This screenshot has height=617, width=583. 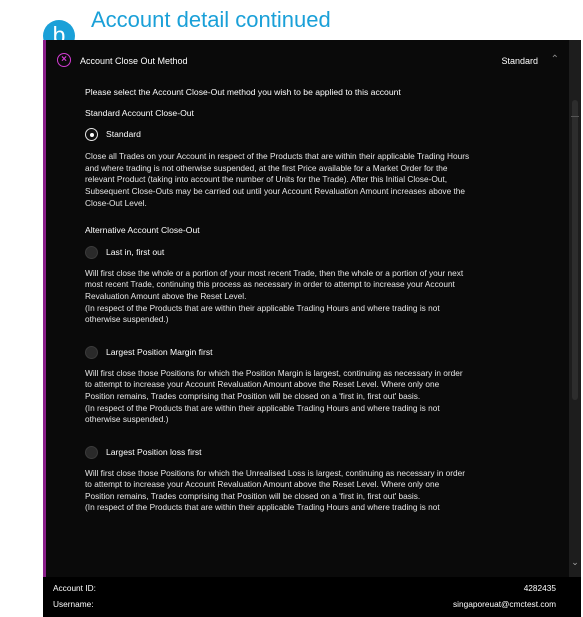 I want to click on option-label: Standard, so click(x=123, y=134).